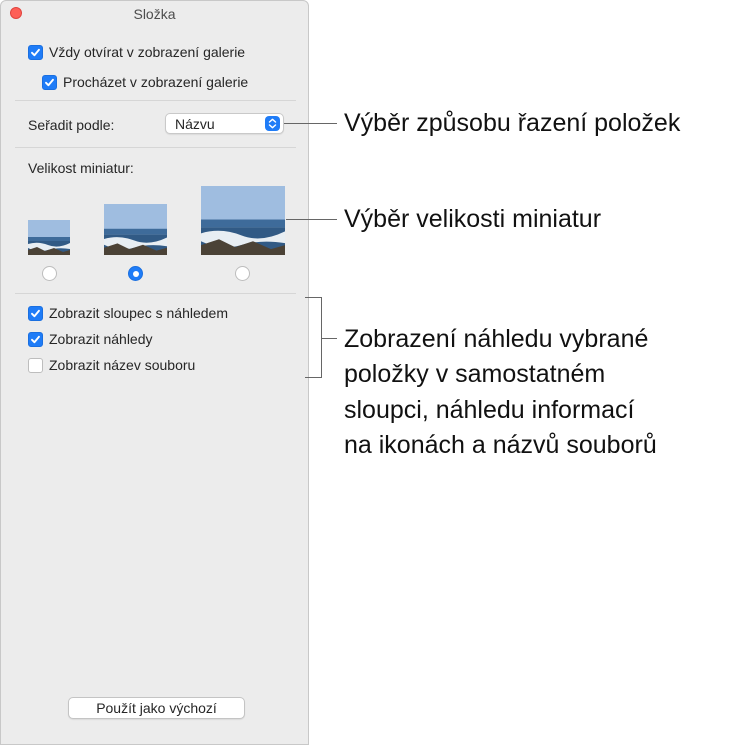 This screenshot has height=745, width=750. Describe the element at coordinates (500, 445) in the screenshot. I see `callout-preview-line-4: na ikonách a názvů souborů` at that location.